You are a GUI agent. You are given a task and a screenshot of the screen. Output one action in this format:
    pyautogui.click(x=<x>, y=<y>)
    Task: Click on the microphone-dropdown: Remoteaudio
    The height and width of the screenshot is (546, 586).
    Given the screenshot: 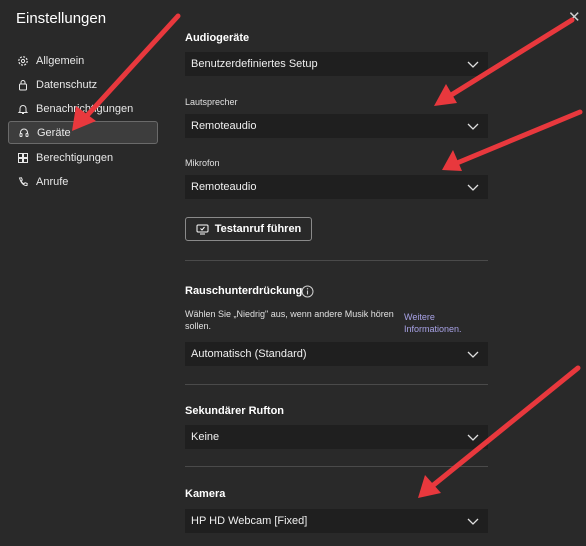 What is the action you would take?
    pyautogui.click(x=336, y=187)
    